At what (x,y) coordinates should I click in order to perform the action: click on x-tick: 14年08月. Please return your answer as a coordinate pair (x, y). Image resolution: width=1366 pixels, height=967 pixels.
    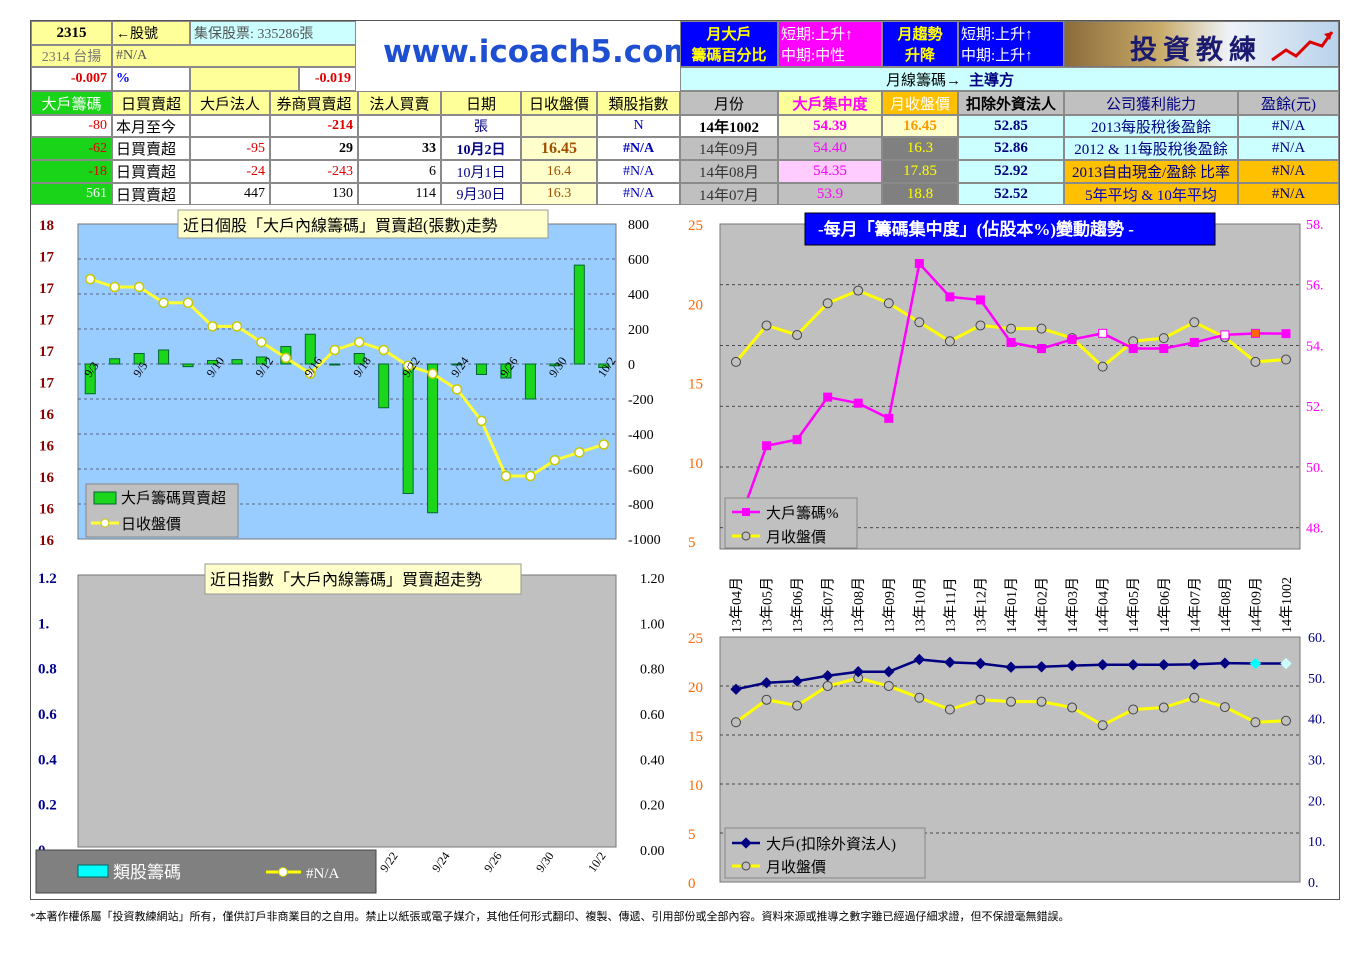
    Looking at the image, I should click on (1226, 605).